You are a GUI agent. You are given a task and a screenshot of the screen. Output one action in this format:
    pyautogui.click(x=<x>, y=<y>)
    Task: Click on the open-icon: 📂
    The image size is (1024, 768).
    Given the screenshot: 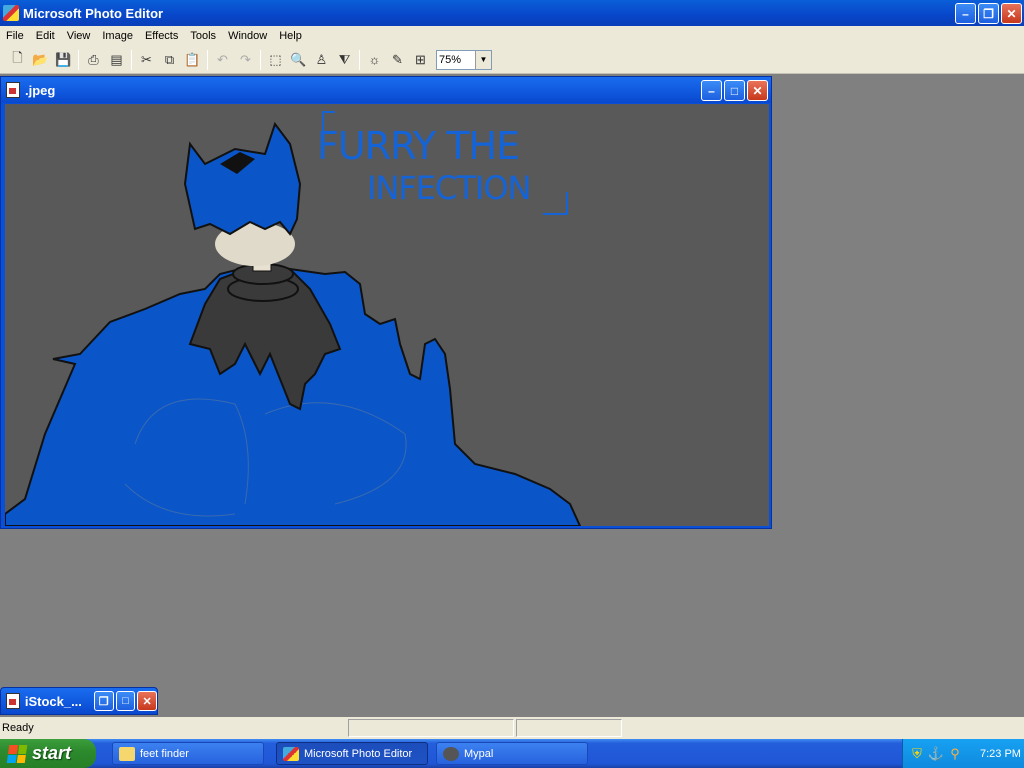 What is the action you would take?
    pyautogui.click(x=40, y=60)
    